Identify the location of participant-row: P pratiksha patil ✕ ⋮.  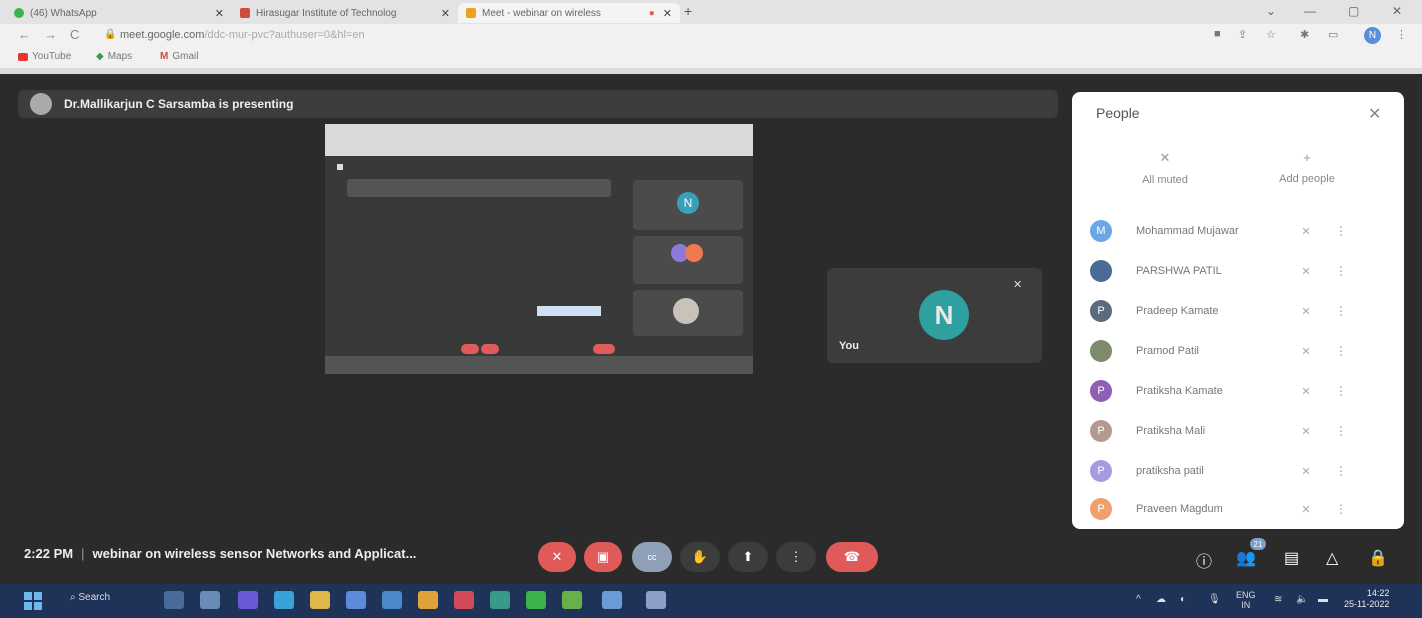
(1240, 471).